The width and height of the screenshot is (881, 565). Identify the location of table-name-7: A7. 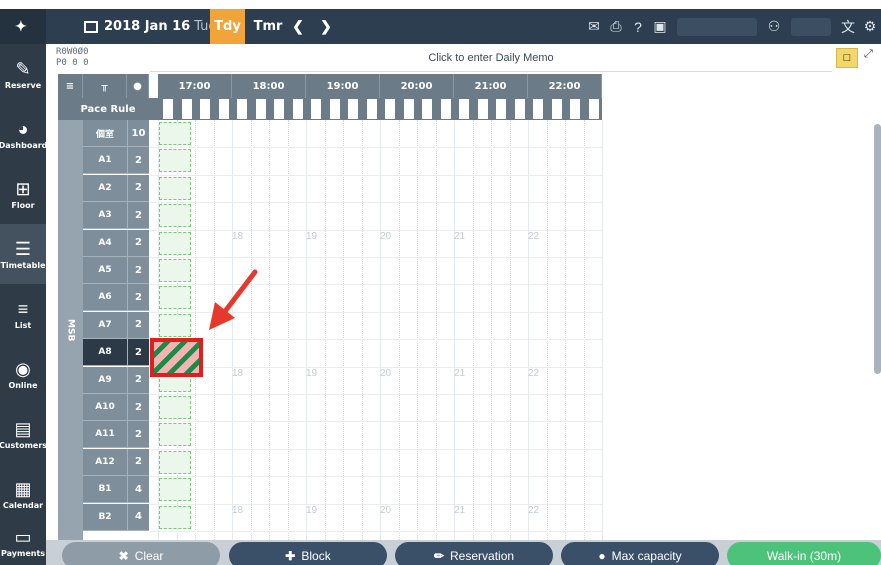
(105, 325).